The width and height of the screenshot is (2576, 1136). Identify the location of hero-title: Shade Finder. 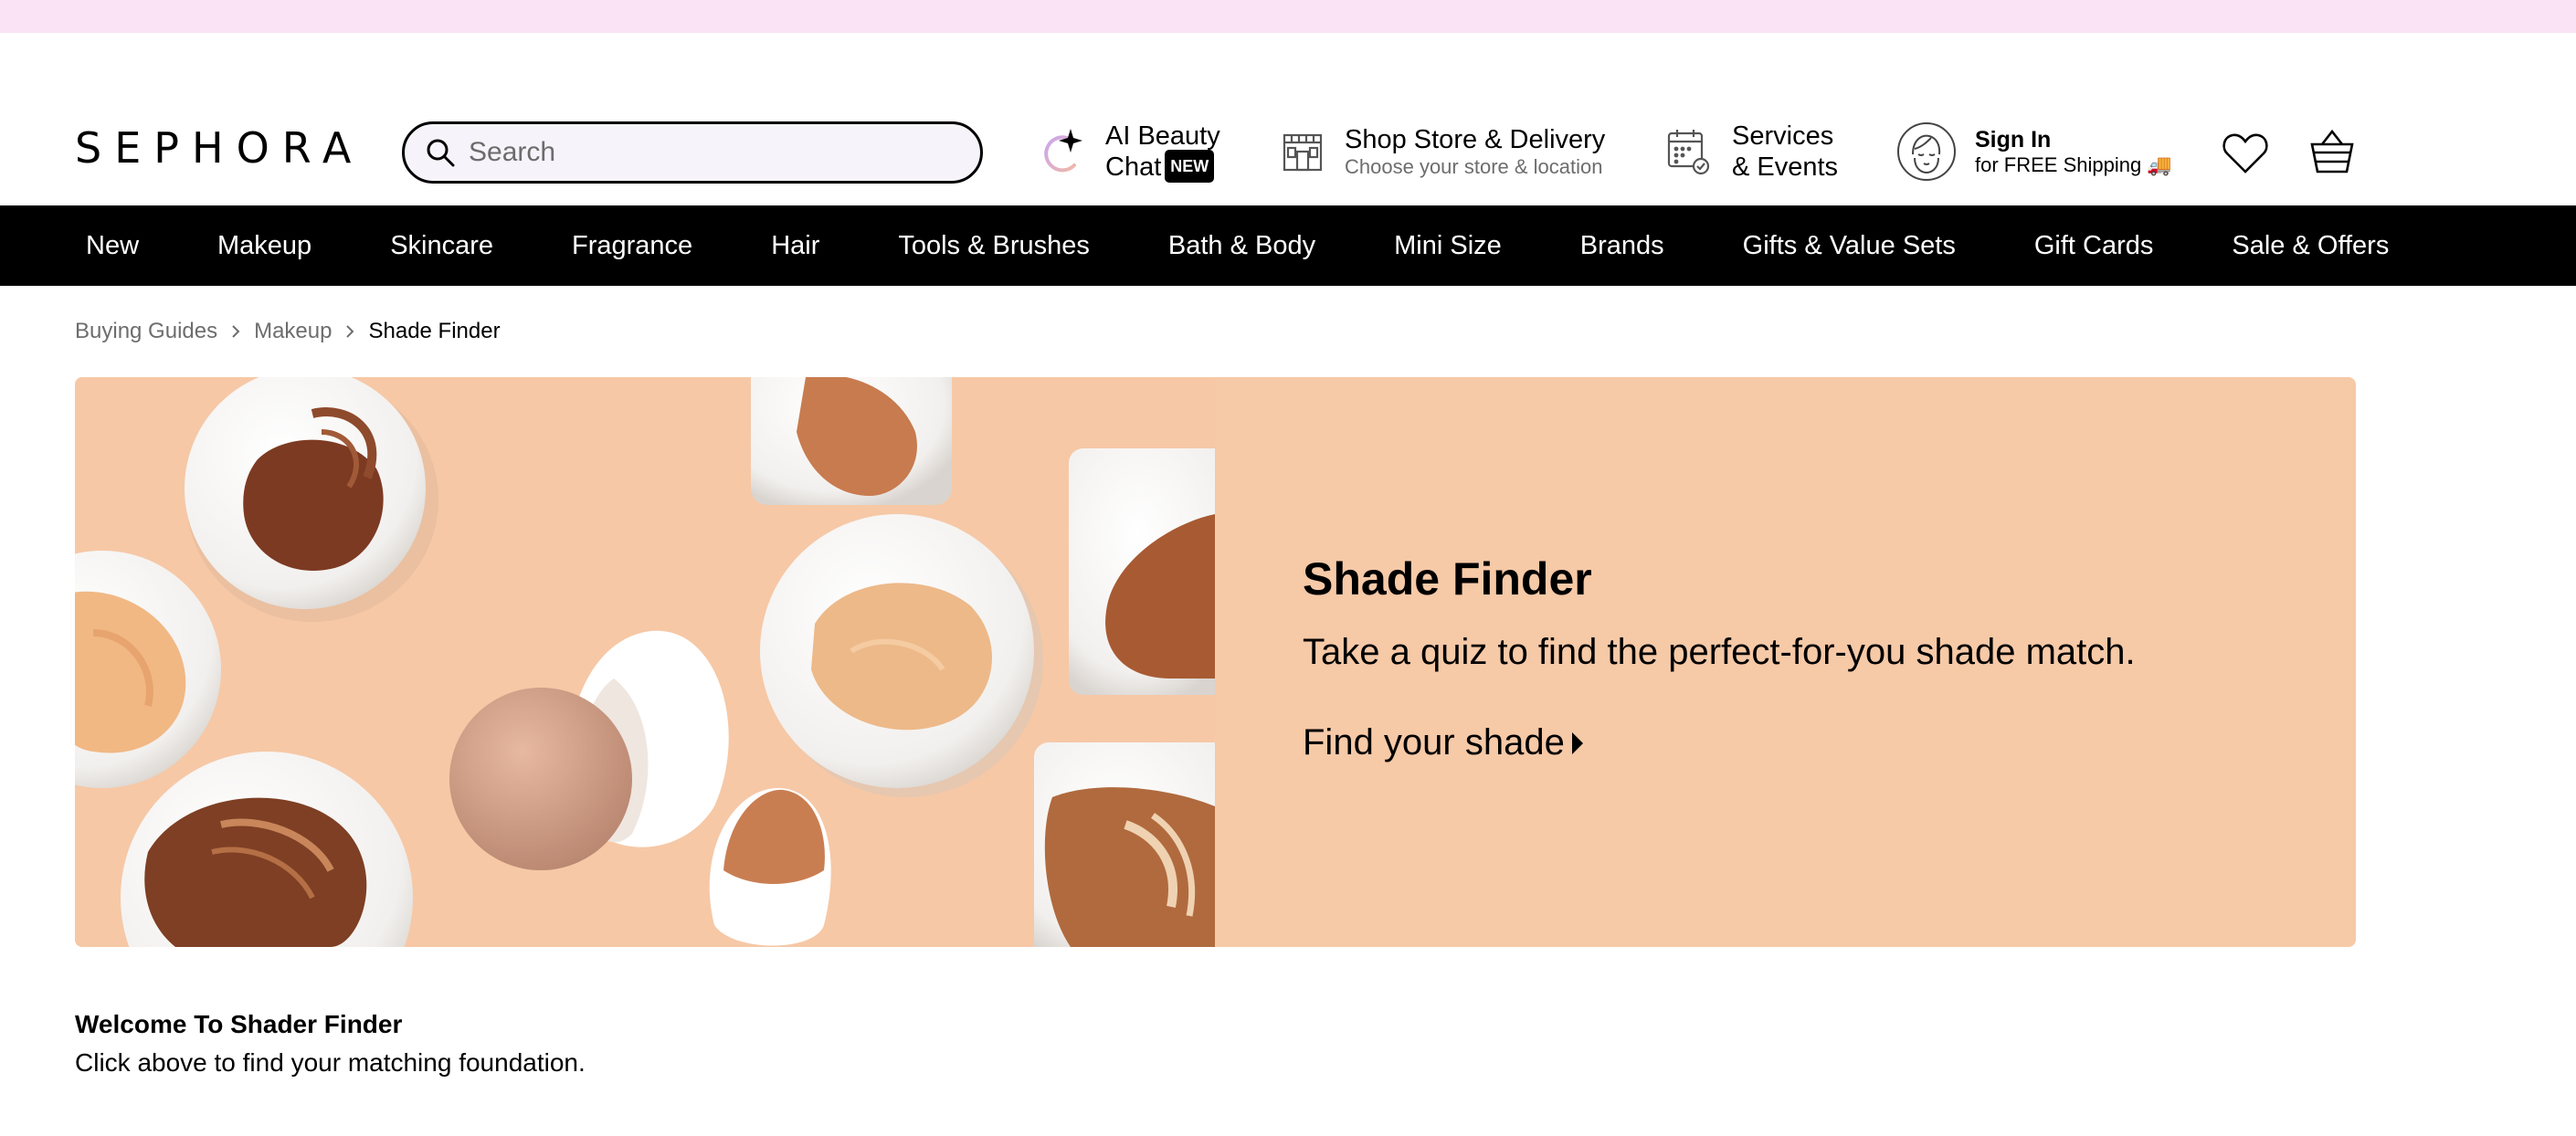
(1448, 579).